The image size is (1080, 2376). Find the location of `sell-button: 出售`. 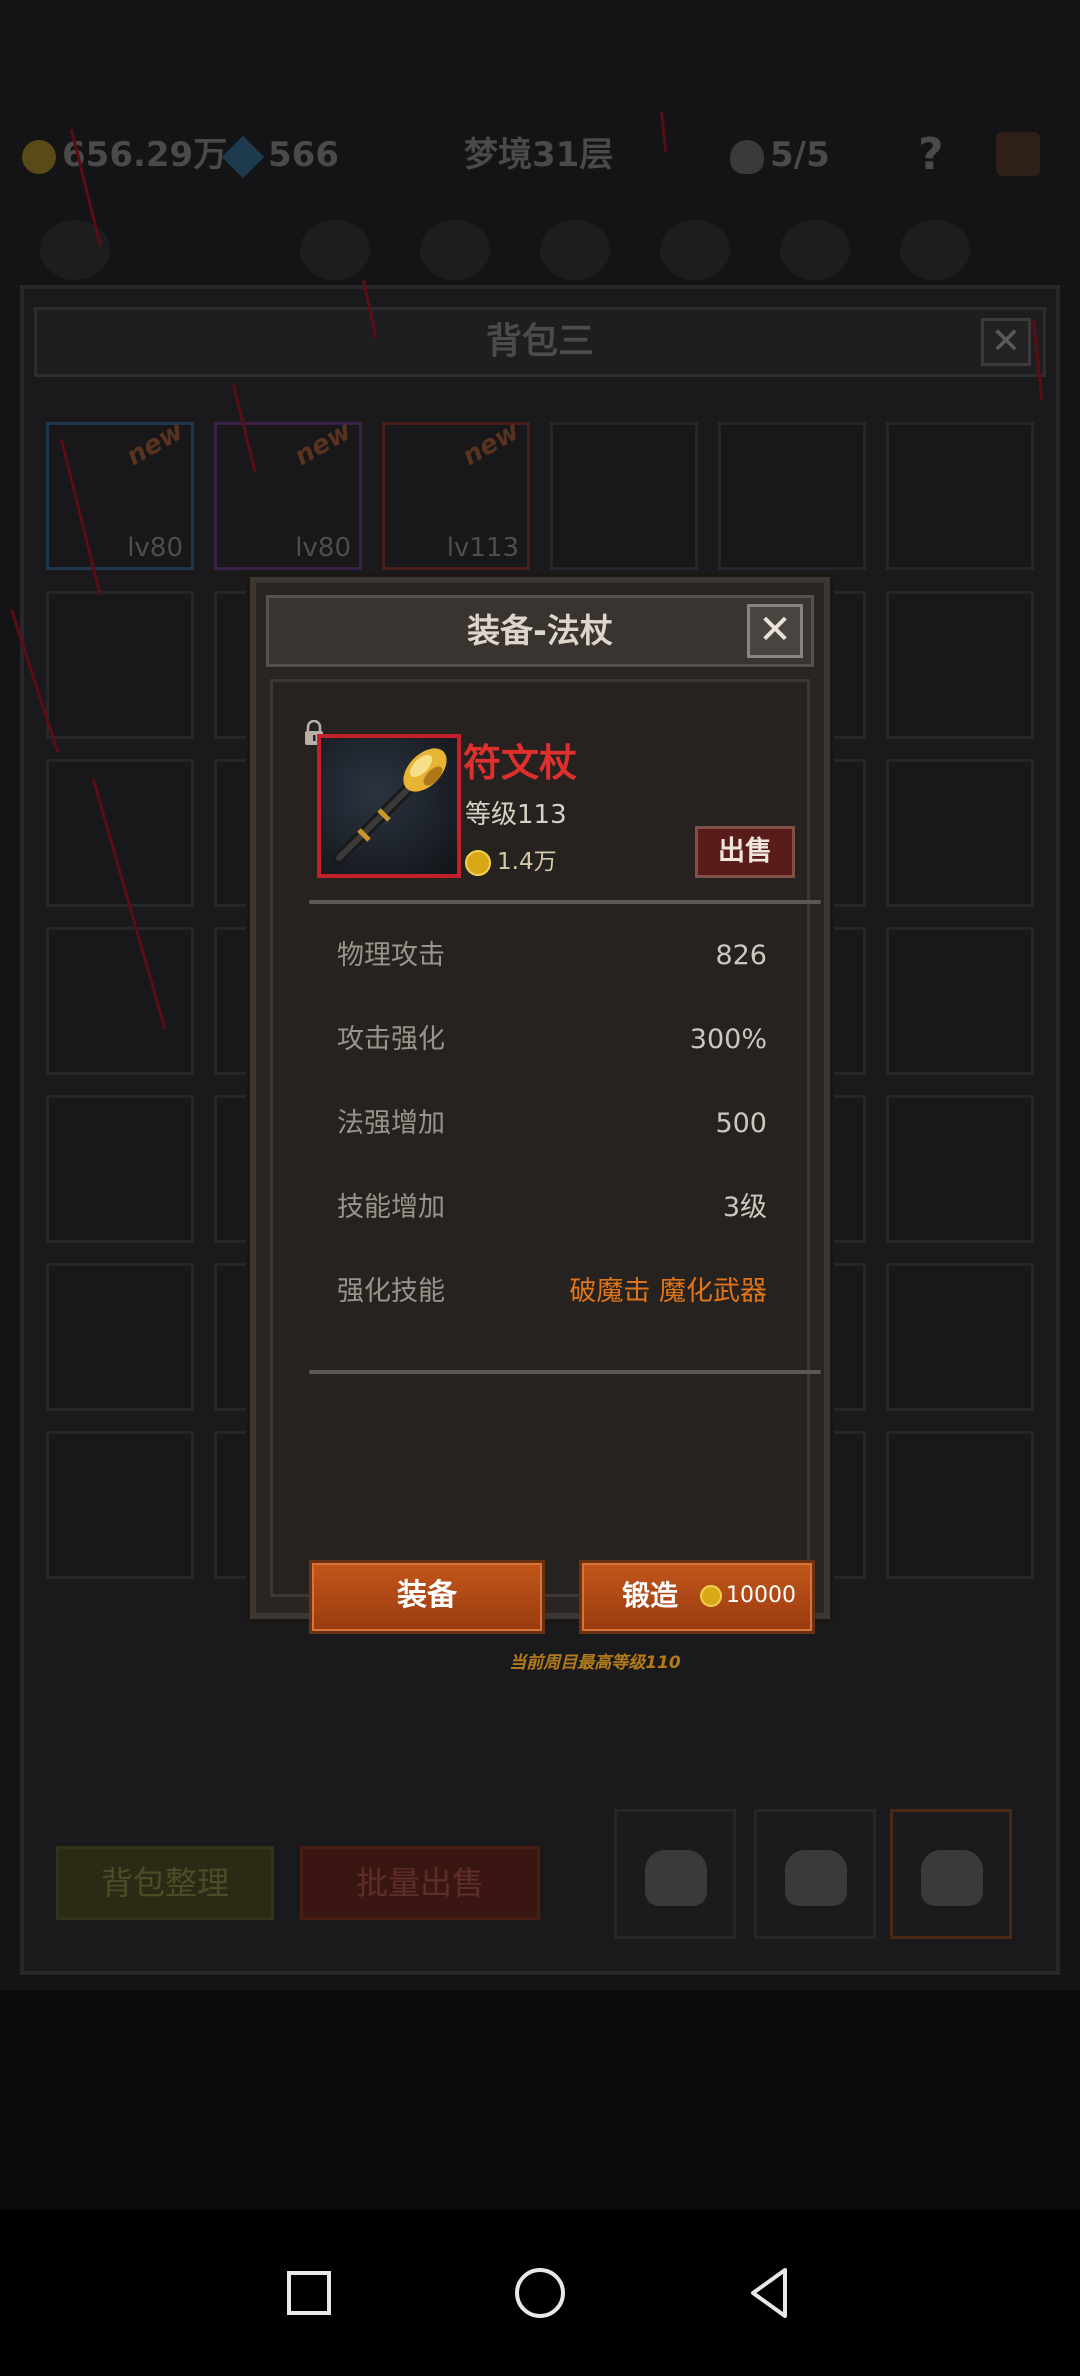

sell-button: 出售 is located at coordinates (745, 852).